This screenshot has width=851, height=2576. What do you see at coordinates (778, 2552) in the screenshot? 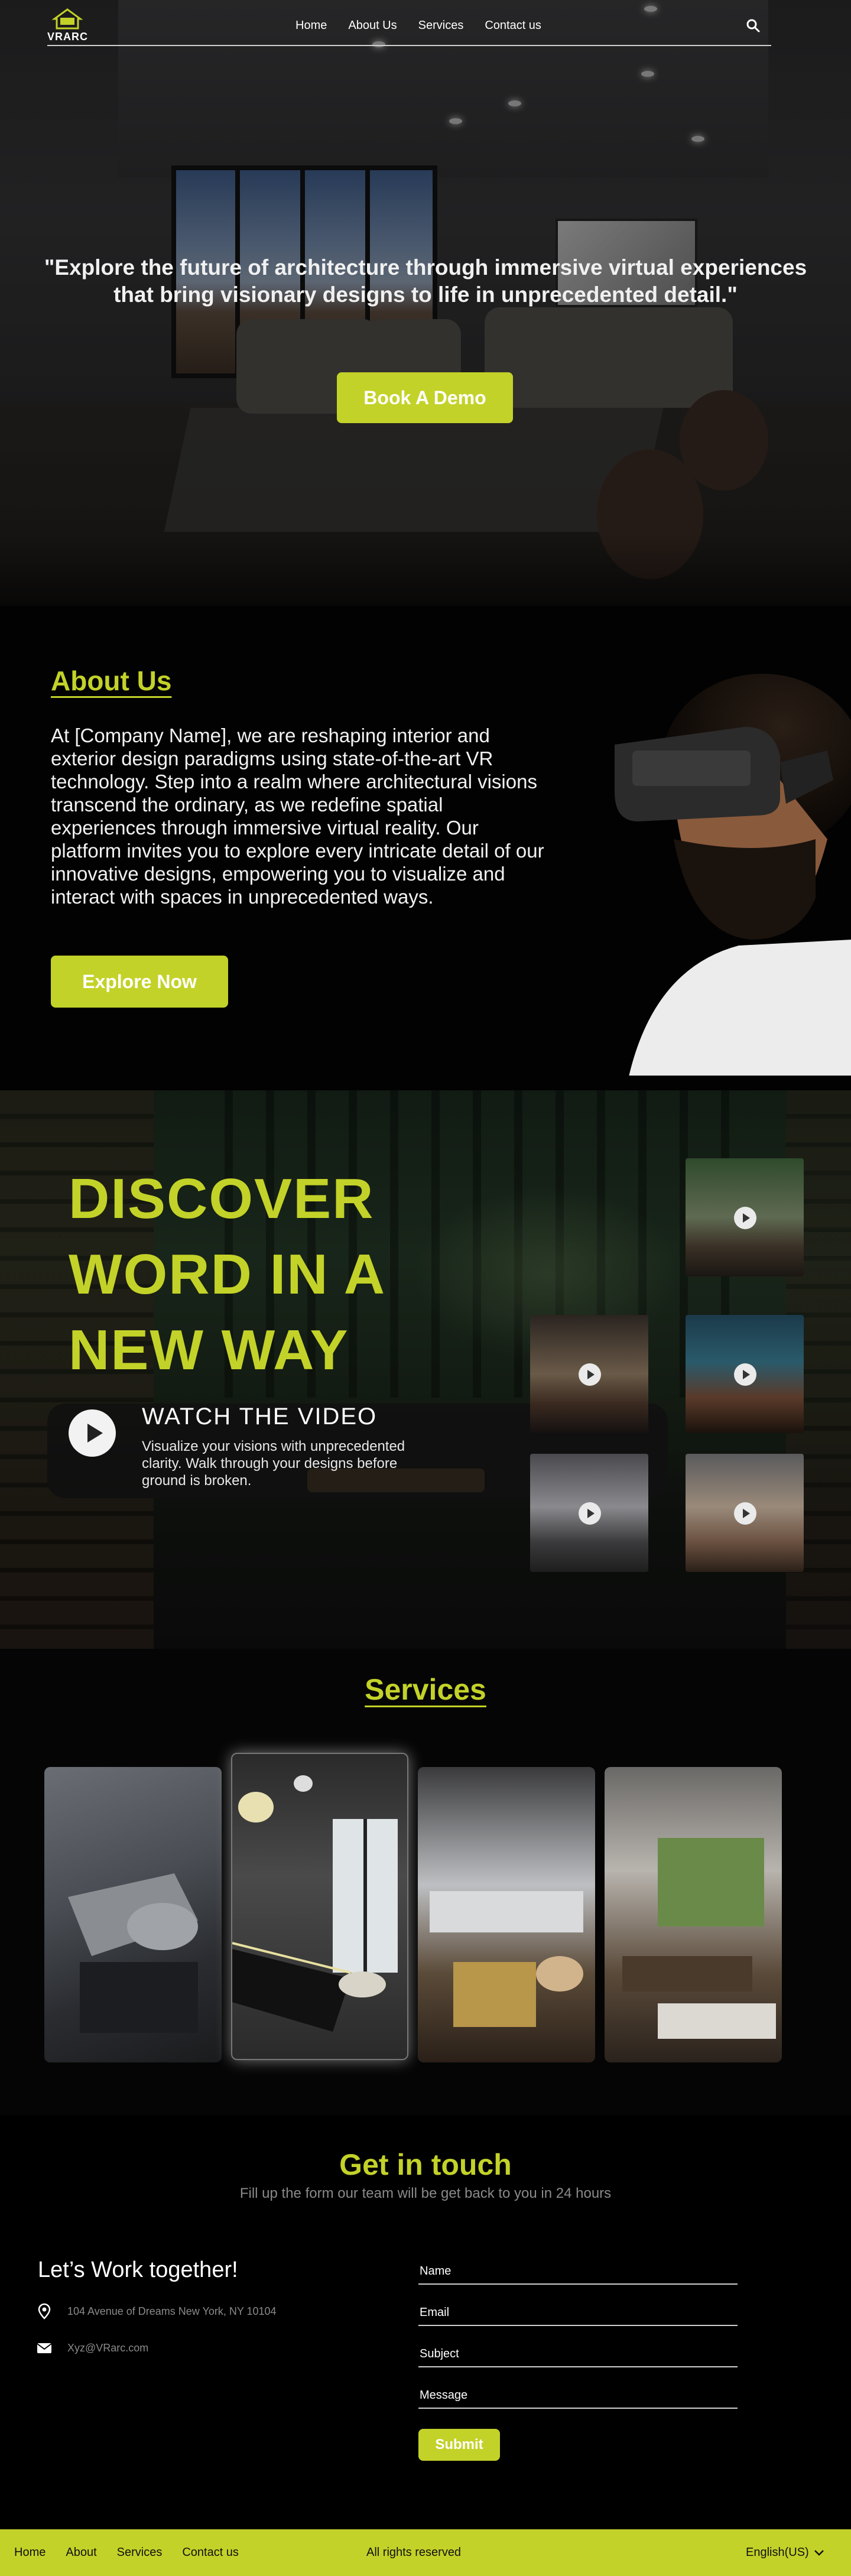
I see `language-label: English(US)` at bounding box center [778, 2552].